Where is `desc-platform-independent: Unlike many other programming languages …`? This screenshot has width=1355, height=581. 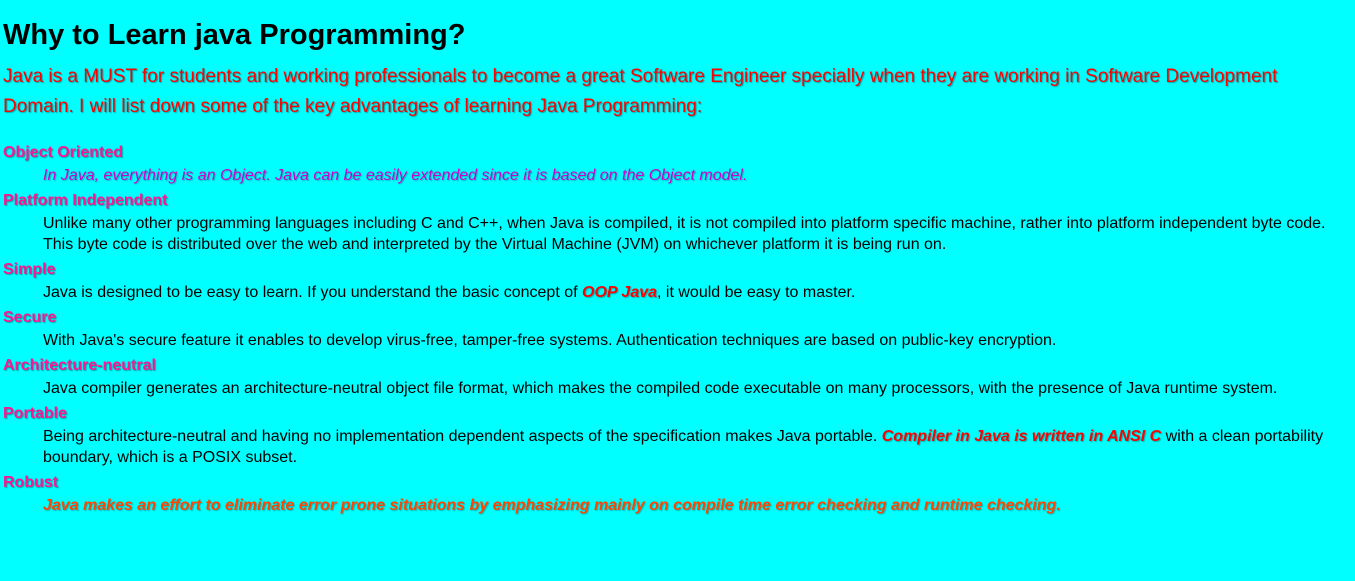
desc-platform-independent: Unlike many other programming languages … is located at coordinates (684, 234).